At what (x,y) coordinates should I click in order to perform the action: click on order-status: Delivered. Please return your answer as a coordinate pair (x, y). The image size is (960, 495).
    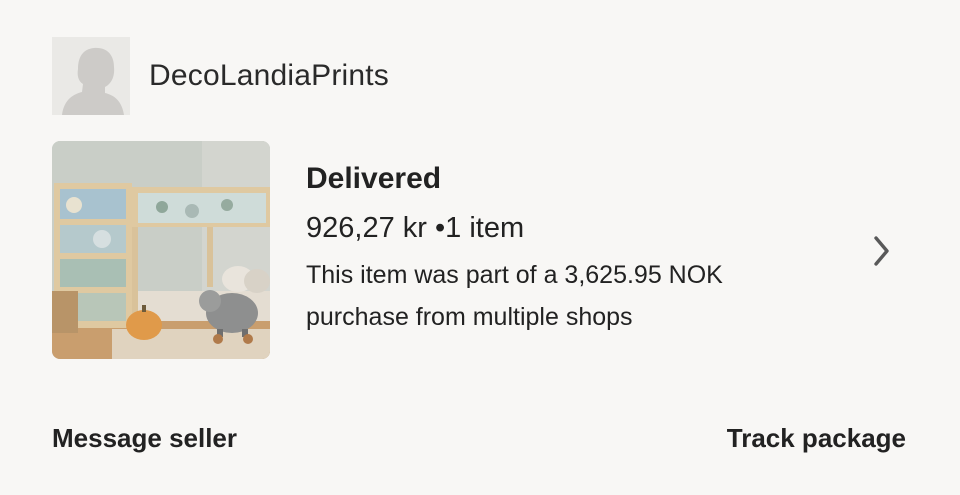
    Looking at the image, I should click on (374, 178).